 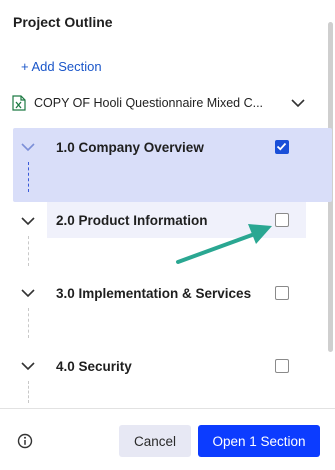 What do you see at coordinates (19, 103) in the screenshot?
I see `excel-file-icon` at bounding box center [19, 103].